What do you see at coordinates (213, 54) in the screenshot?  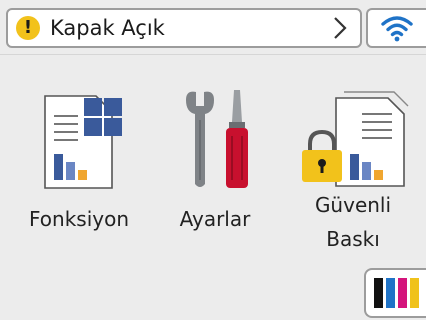 I see `header-divider` at bounding box center [213, 54].